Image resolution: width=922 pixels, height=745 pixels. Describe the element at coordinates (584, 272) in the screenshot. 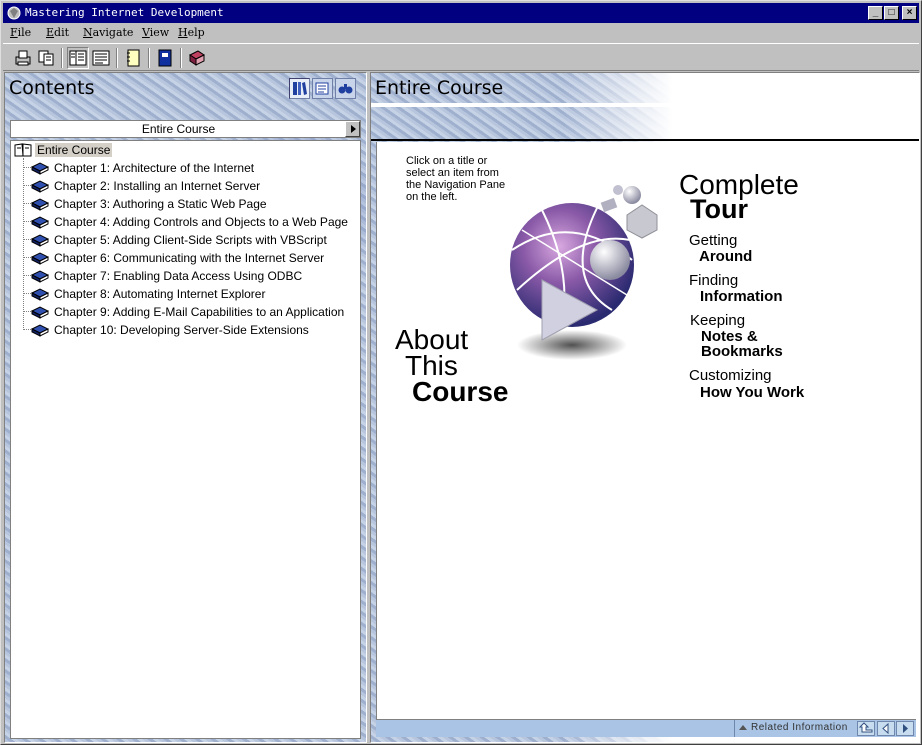

I see `globe-illustration` at that location.